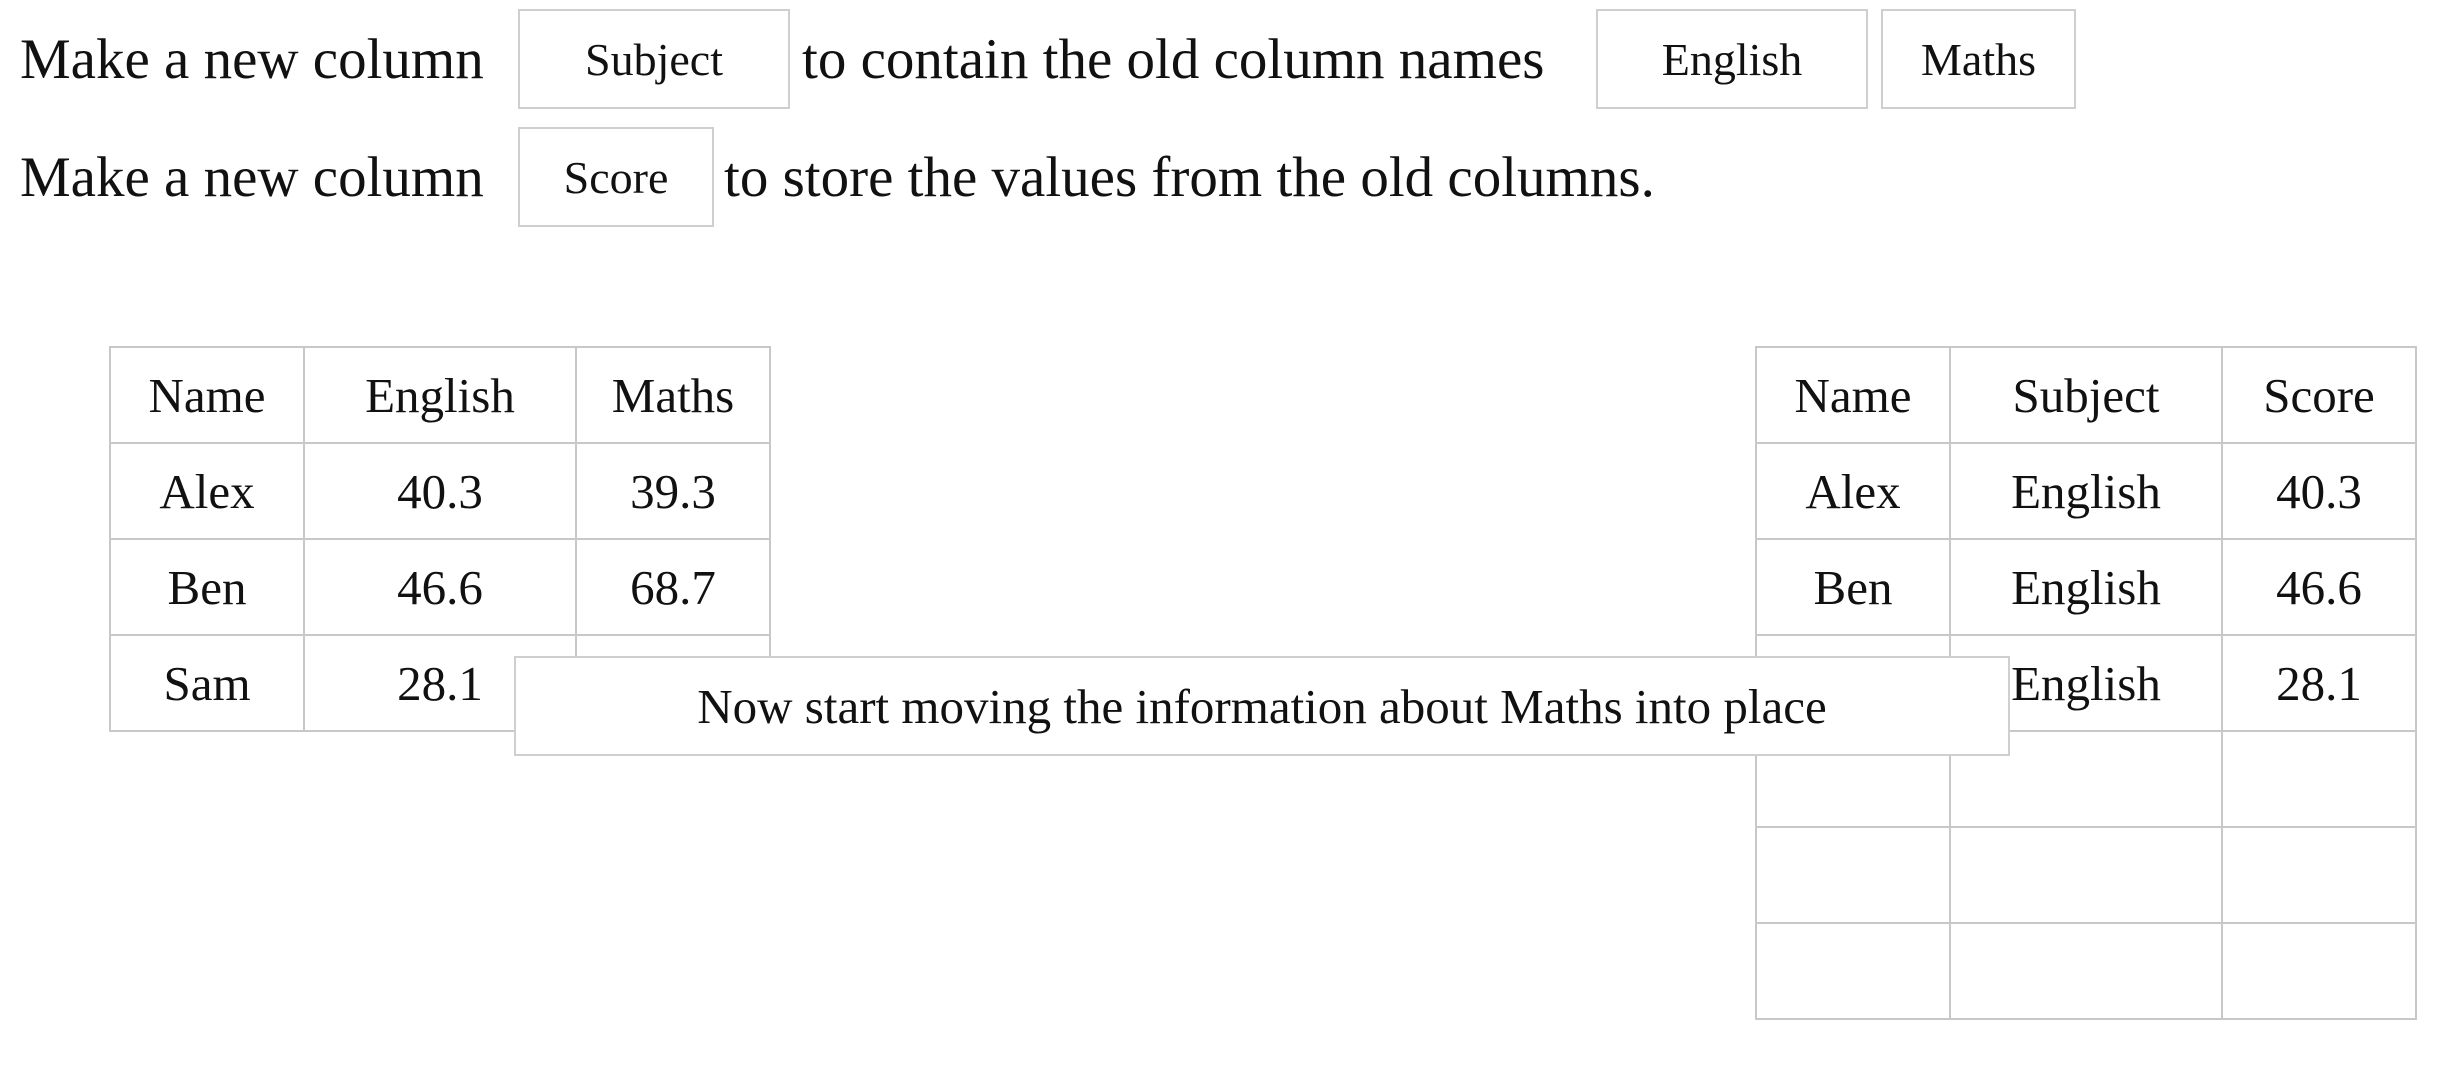  What do you see at coordinates (654, 59) in the screenshot?
I see `subject-column-chip: Subject` at bounding box center [654, 59].